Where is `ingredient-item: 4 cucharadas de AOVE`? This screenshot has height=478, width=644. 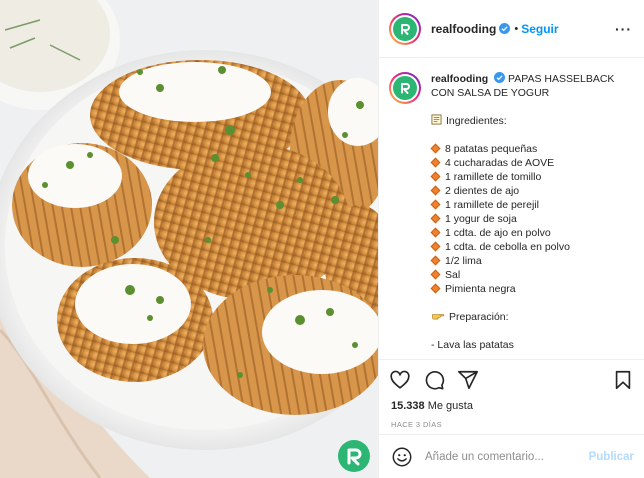
ingredient-item: 4 cucharadas de AOVE is located at coordinates (530, 163).